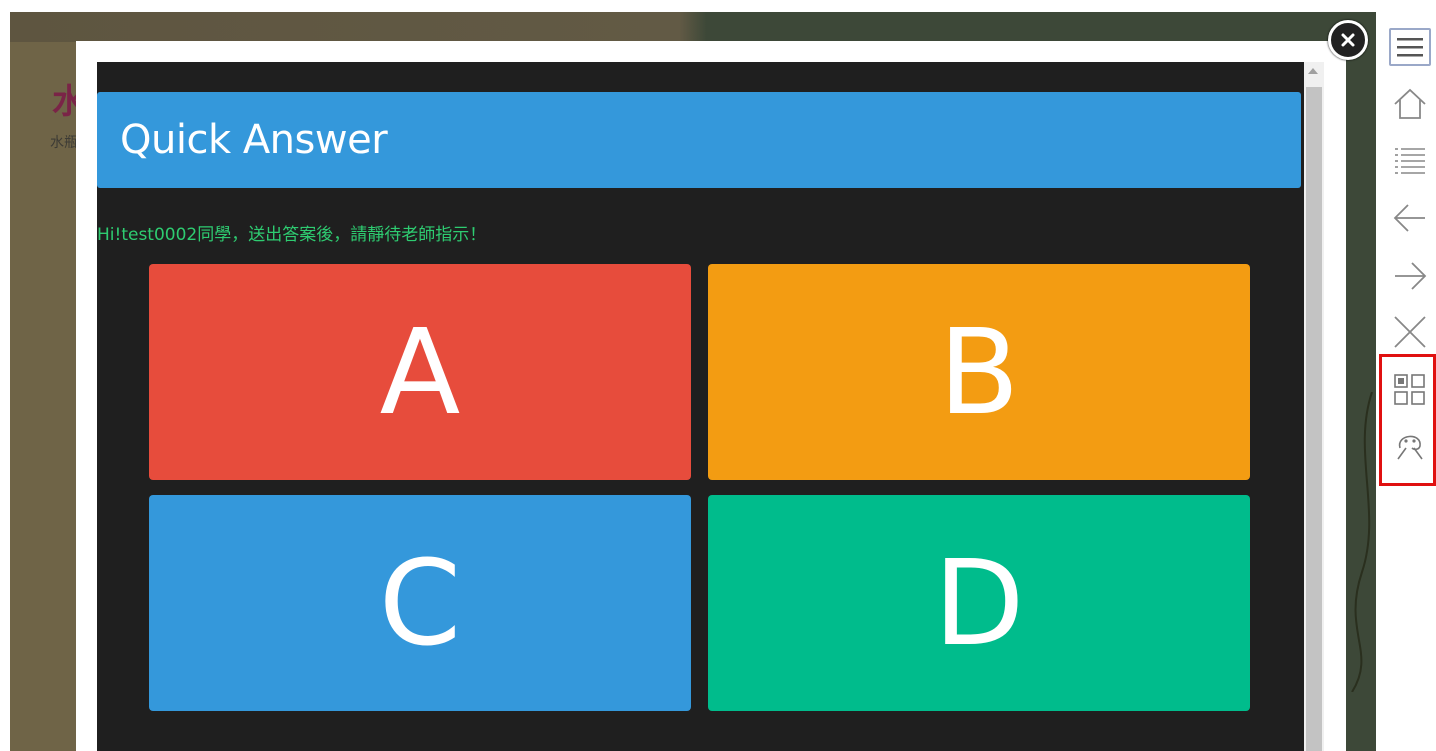  I want to click on close-page-button, so click(1410, 332).